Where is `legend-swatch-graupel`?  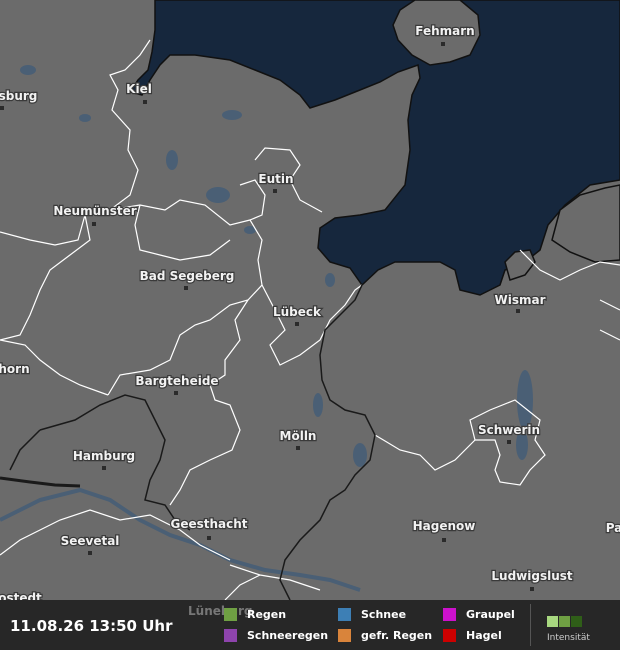
legend-swatch-graupel is located at coordinates (449, 614).